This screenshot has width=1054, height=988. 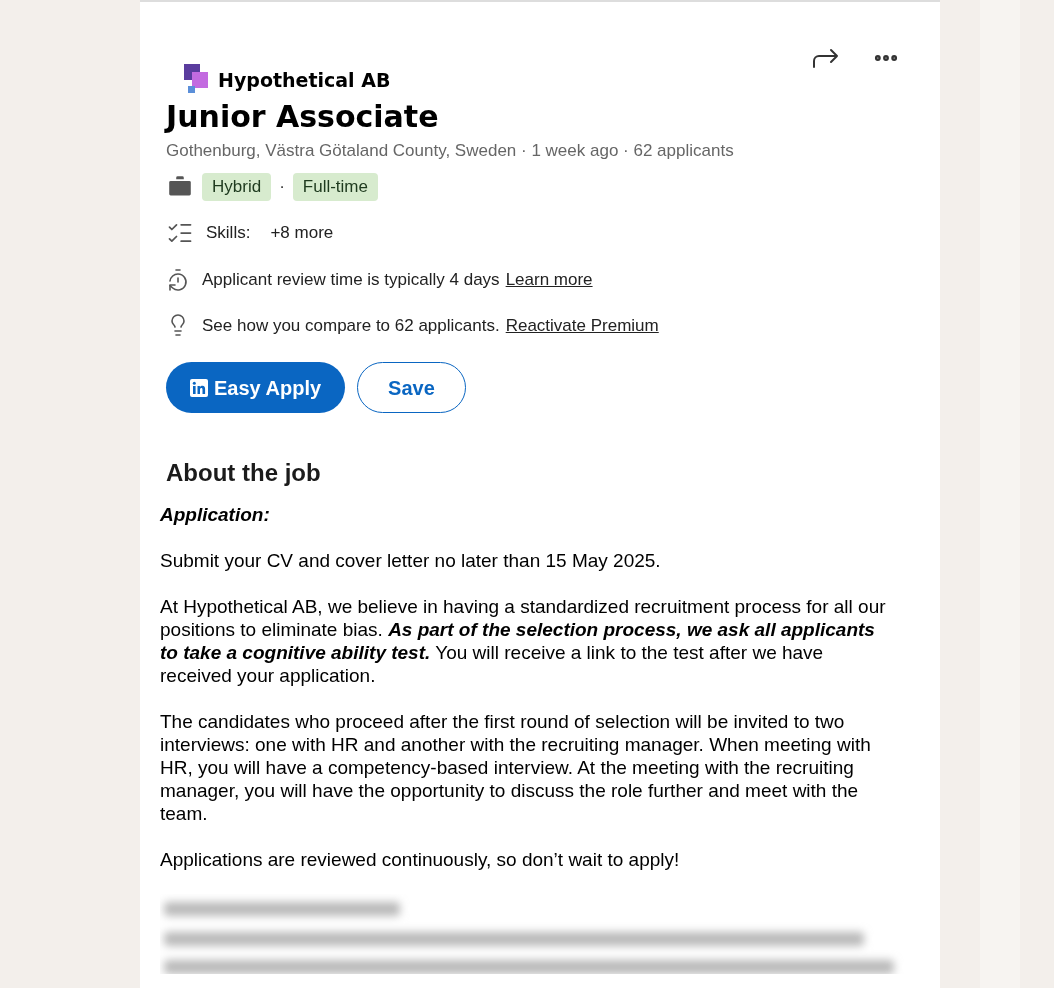 What do you see at coordinates (244, 473) in the screenshot?
I see `section-heading: About the job` at bounding box center [244, 473].